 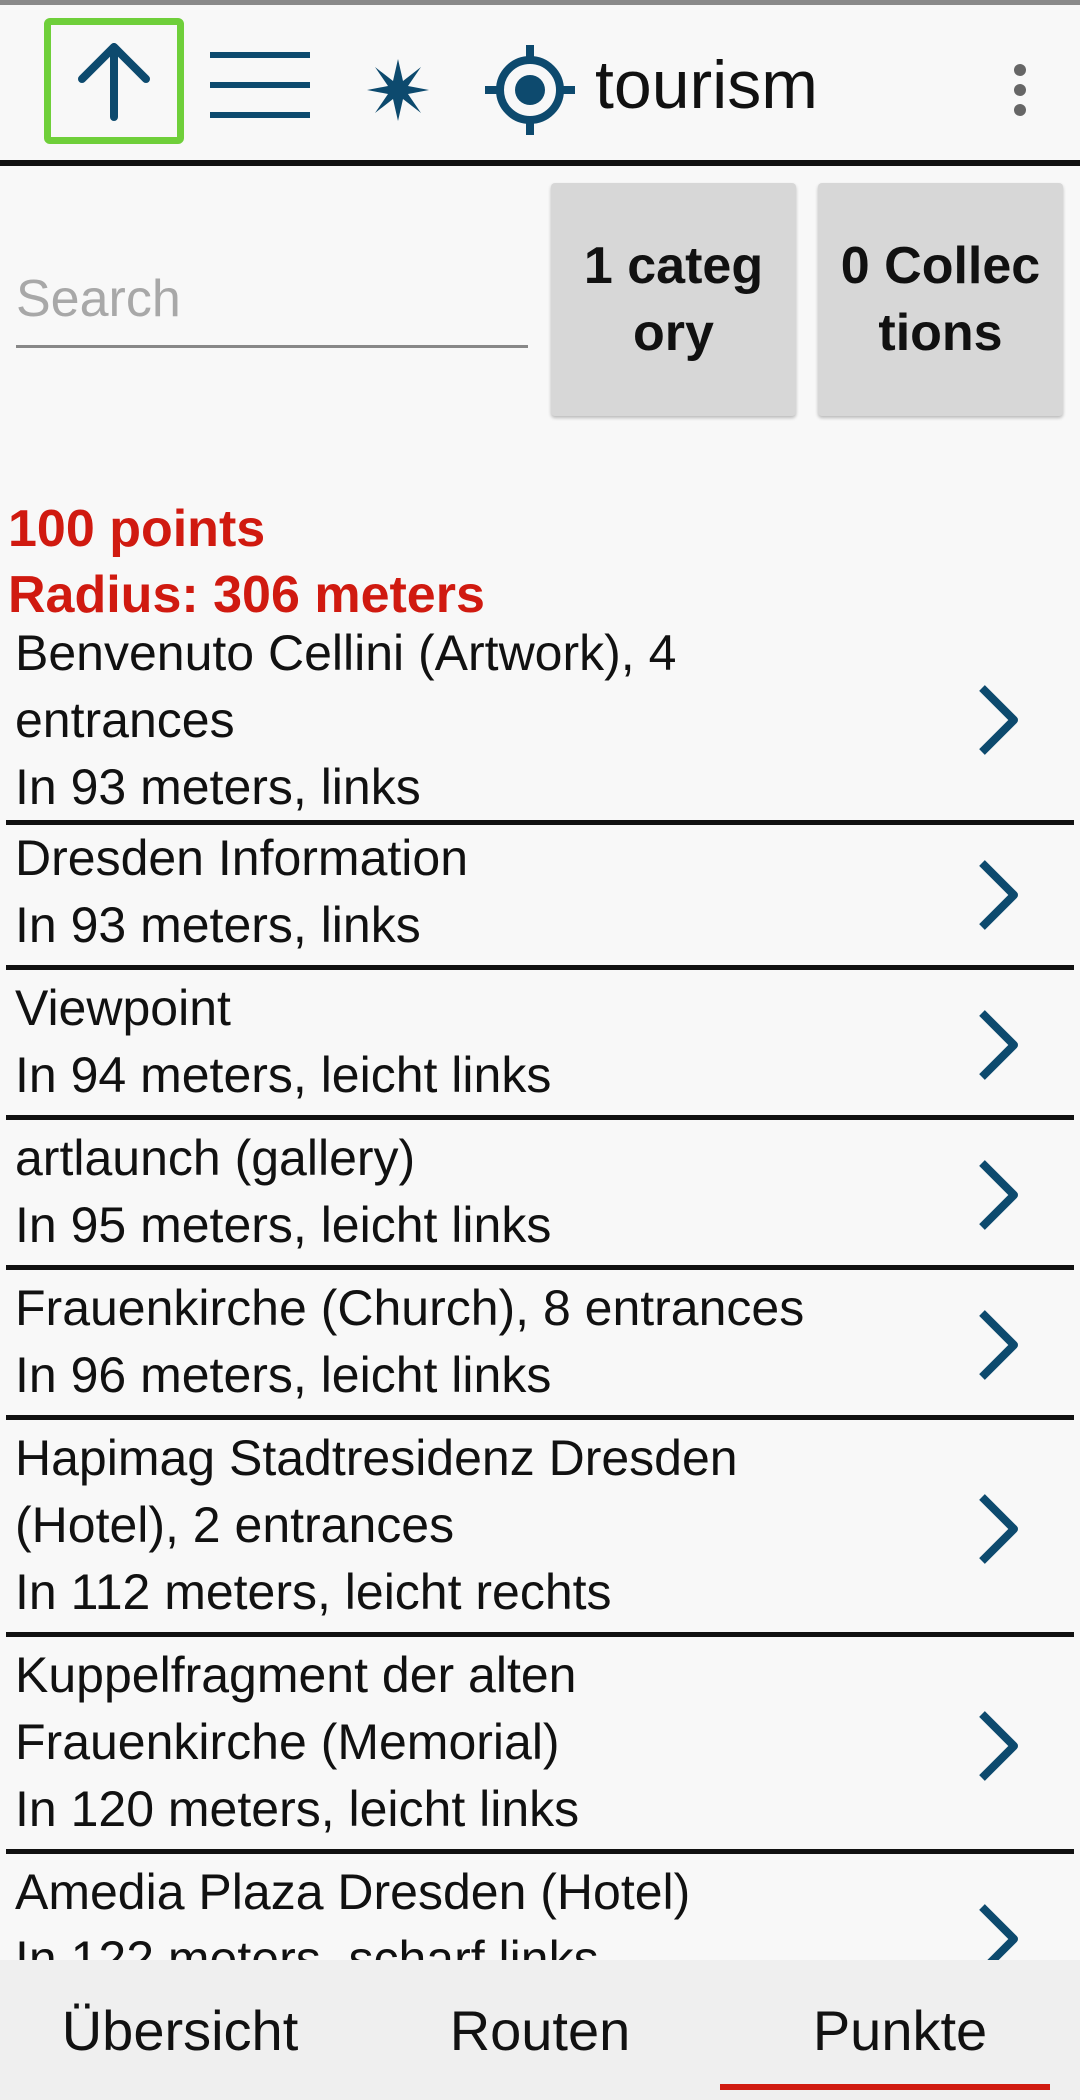 I want to click on item-distance: In 94 meters, leicht links, so click(x=283, y=1075).